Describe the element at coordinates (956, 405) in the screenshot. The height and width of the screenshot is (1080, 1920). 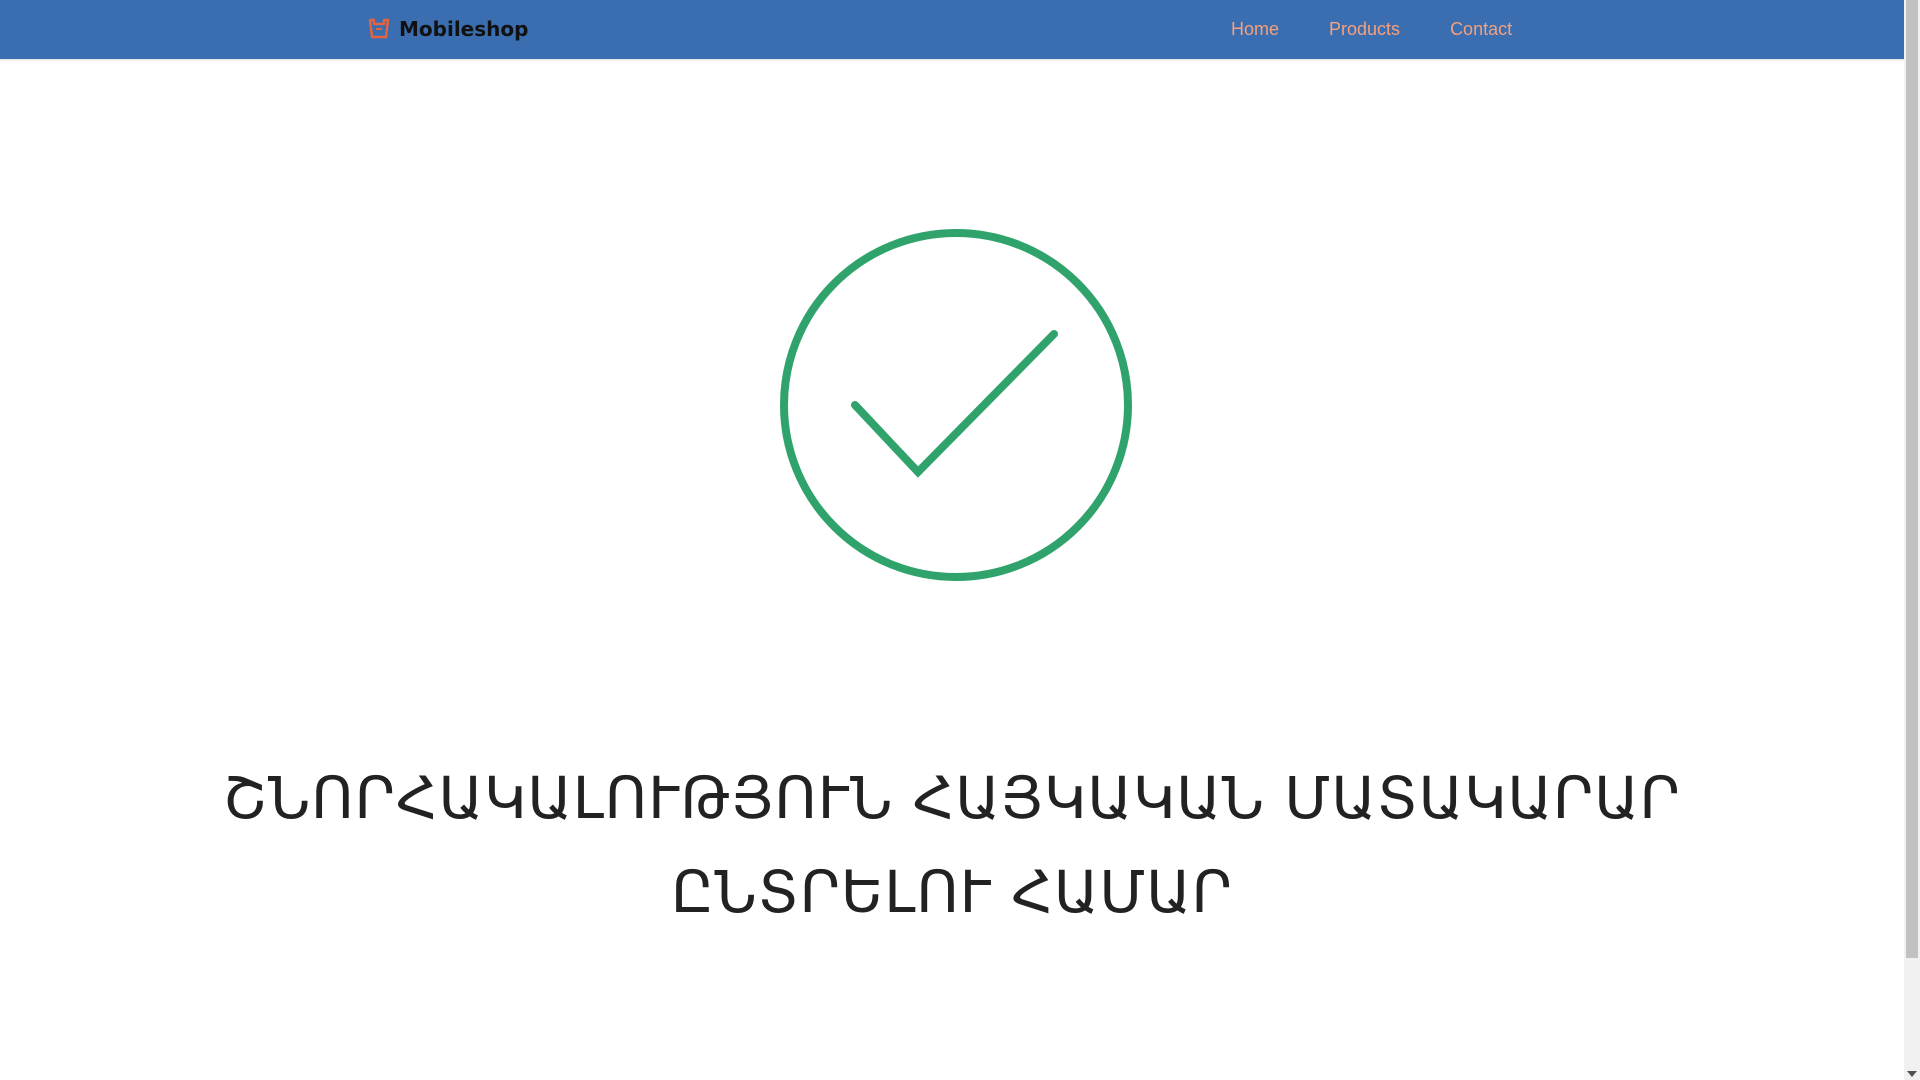
I see `check-circle-icon` at that location.